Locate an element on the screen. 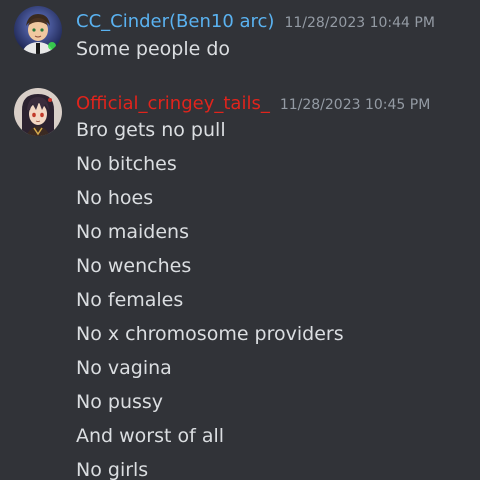 The image size is (480, 480). username: CC_Cinder(Ben10 arc) is located at coordinates (175, 21).